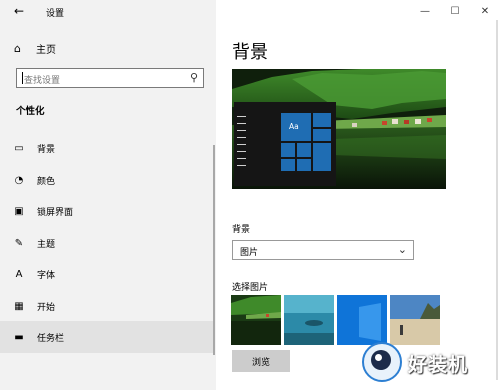 The image size is (500, 390). Describe the element at coordinates (19, 274) in the screenshot. I see `font-icon: A` at that location.